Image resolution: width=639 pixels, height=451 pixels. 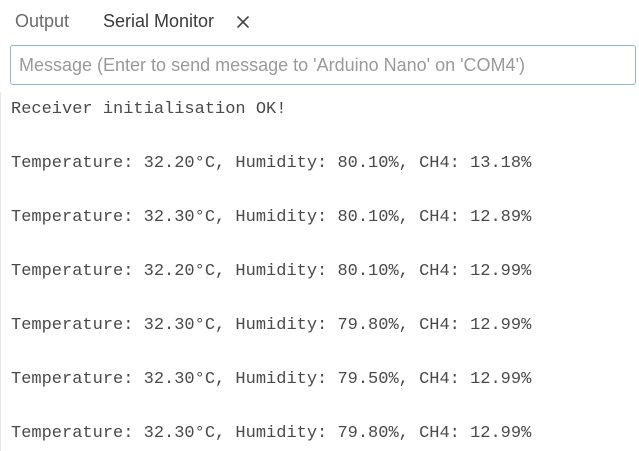 I want to click on message-input-container, so click(x=323, y=65).